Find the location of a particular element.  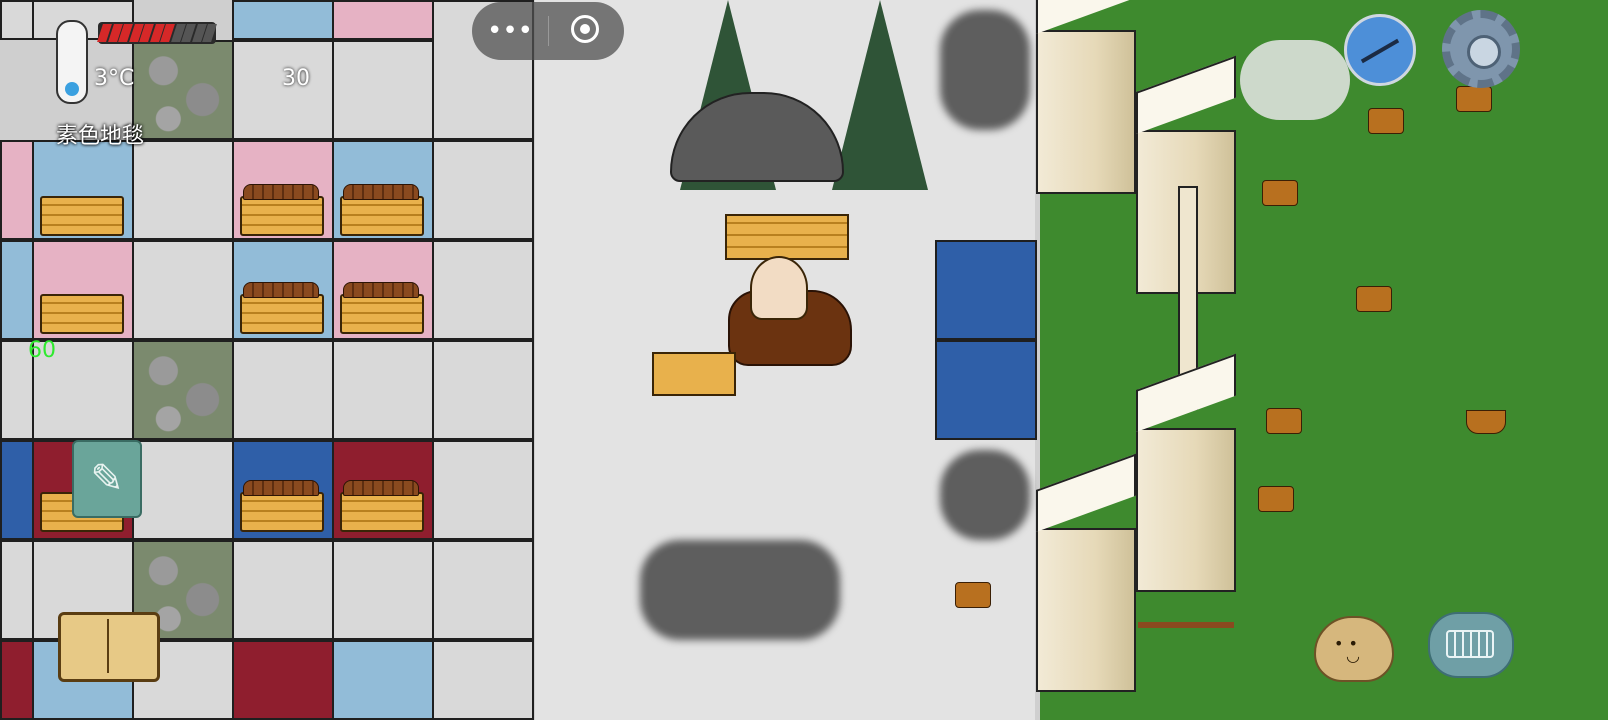

keyboard-button is located at coordinates (1471, 645).